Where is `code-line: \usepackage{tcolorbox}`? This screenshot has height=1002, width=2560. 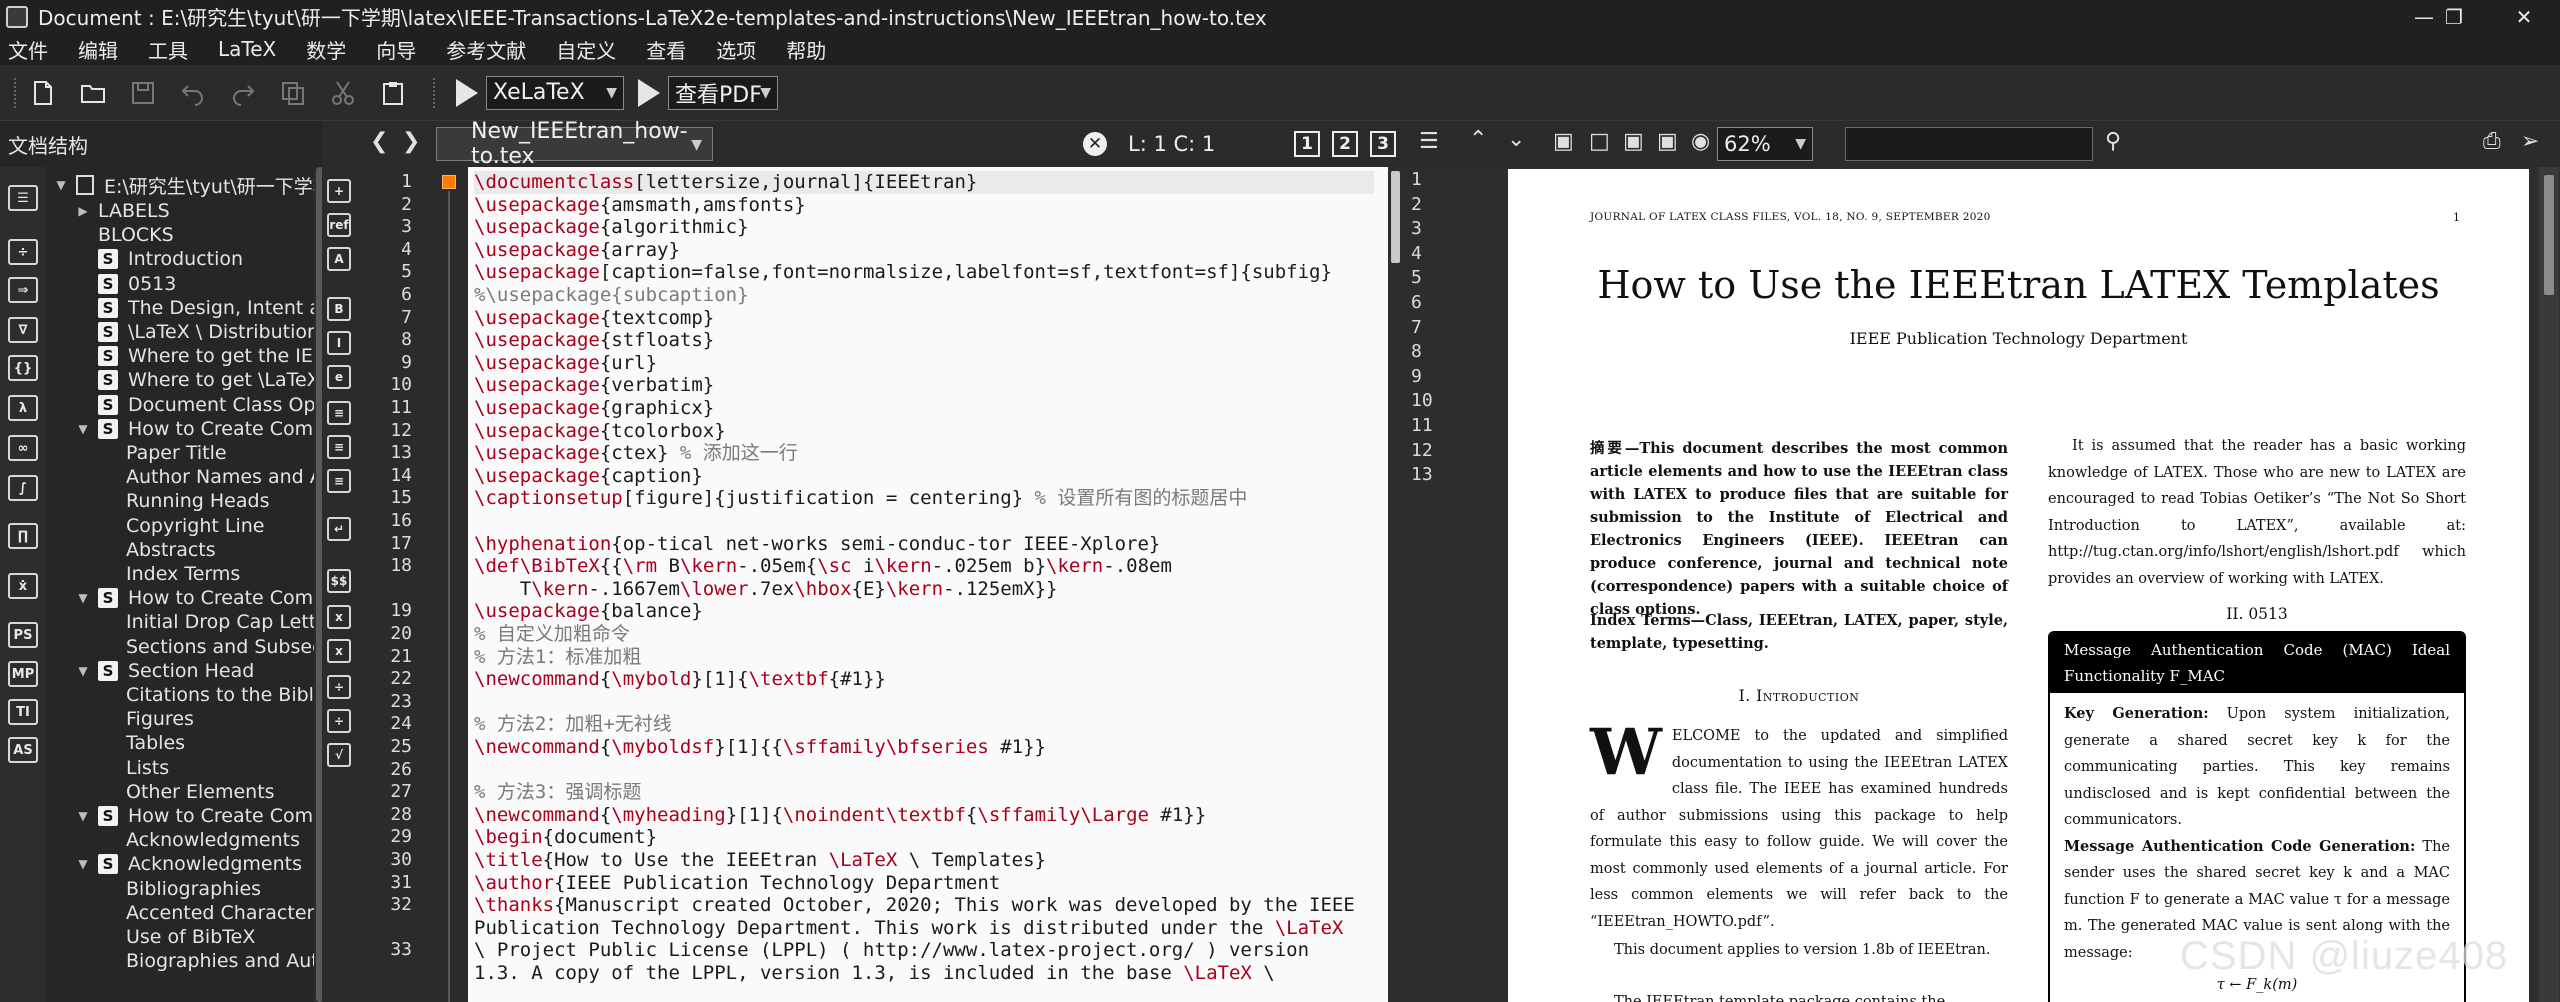 code-line: \usepackage{tcolorbox} is located at coordinates (600, 431).